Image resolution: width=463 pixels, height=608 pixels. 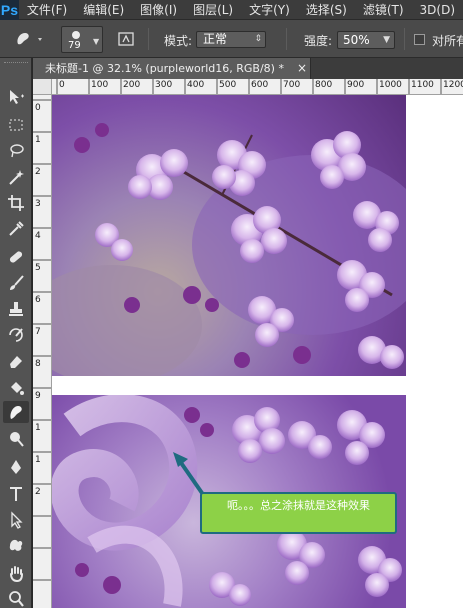 What do you see at coordinates (437, 10) in the screenshot?
I see `menu-3d: 3D(D)` at bounding box center [437, 10].